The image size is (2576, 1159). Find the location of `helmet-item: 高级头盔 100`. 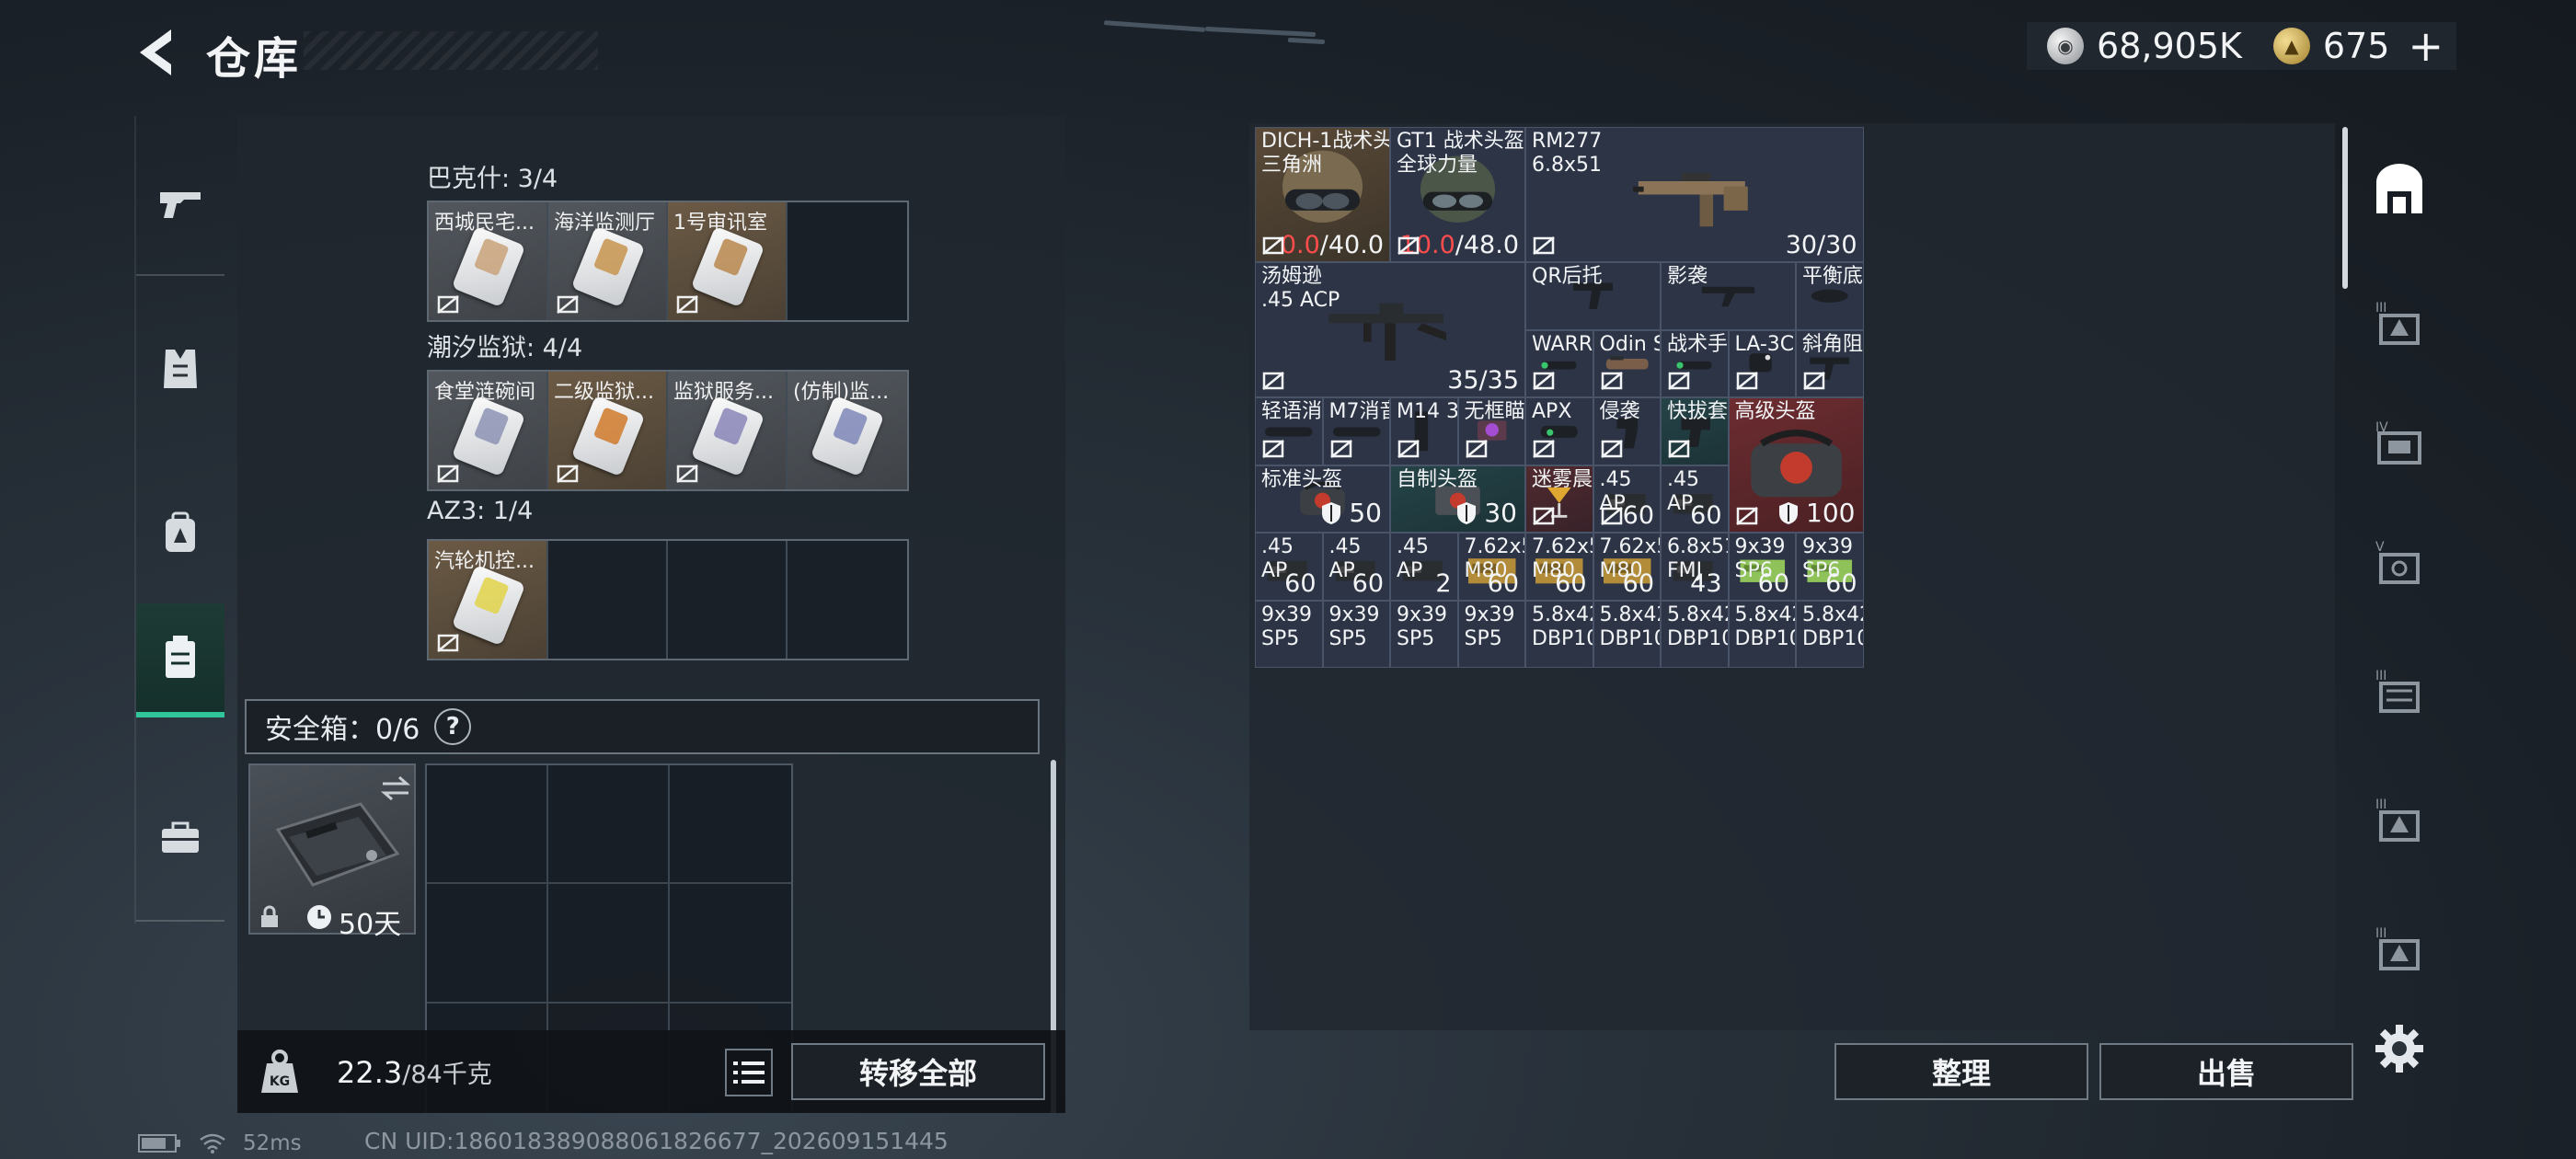

helmet-item: 高级头盔 100 is located at coordinates (1796, 465).